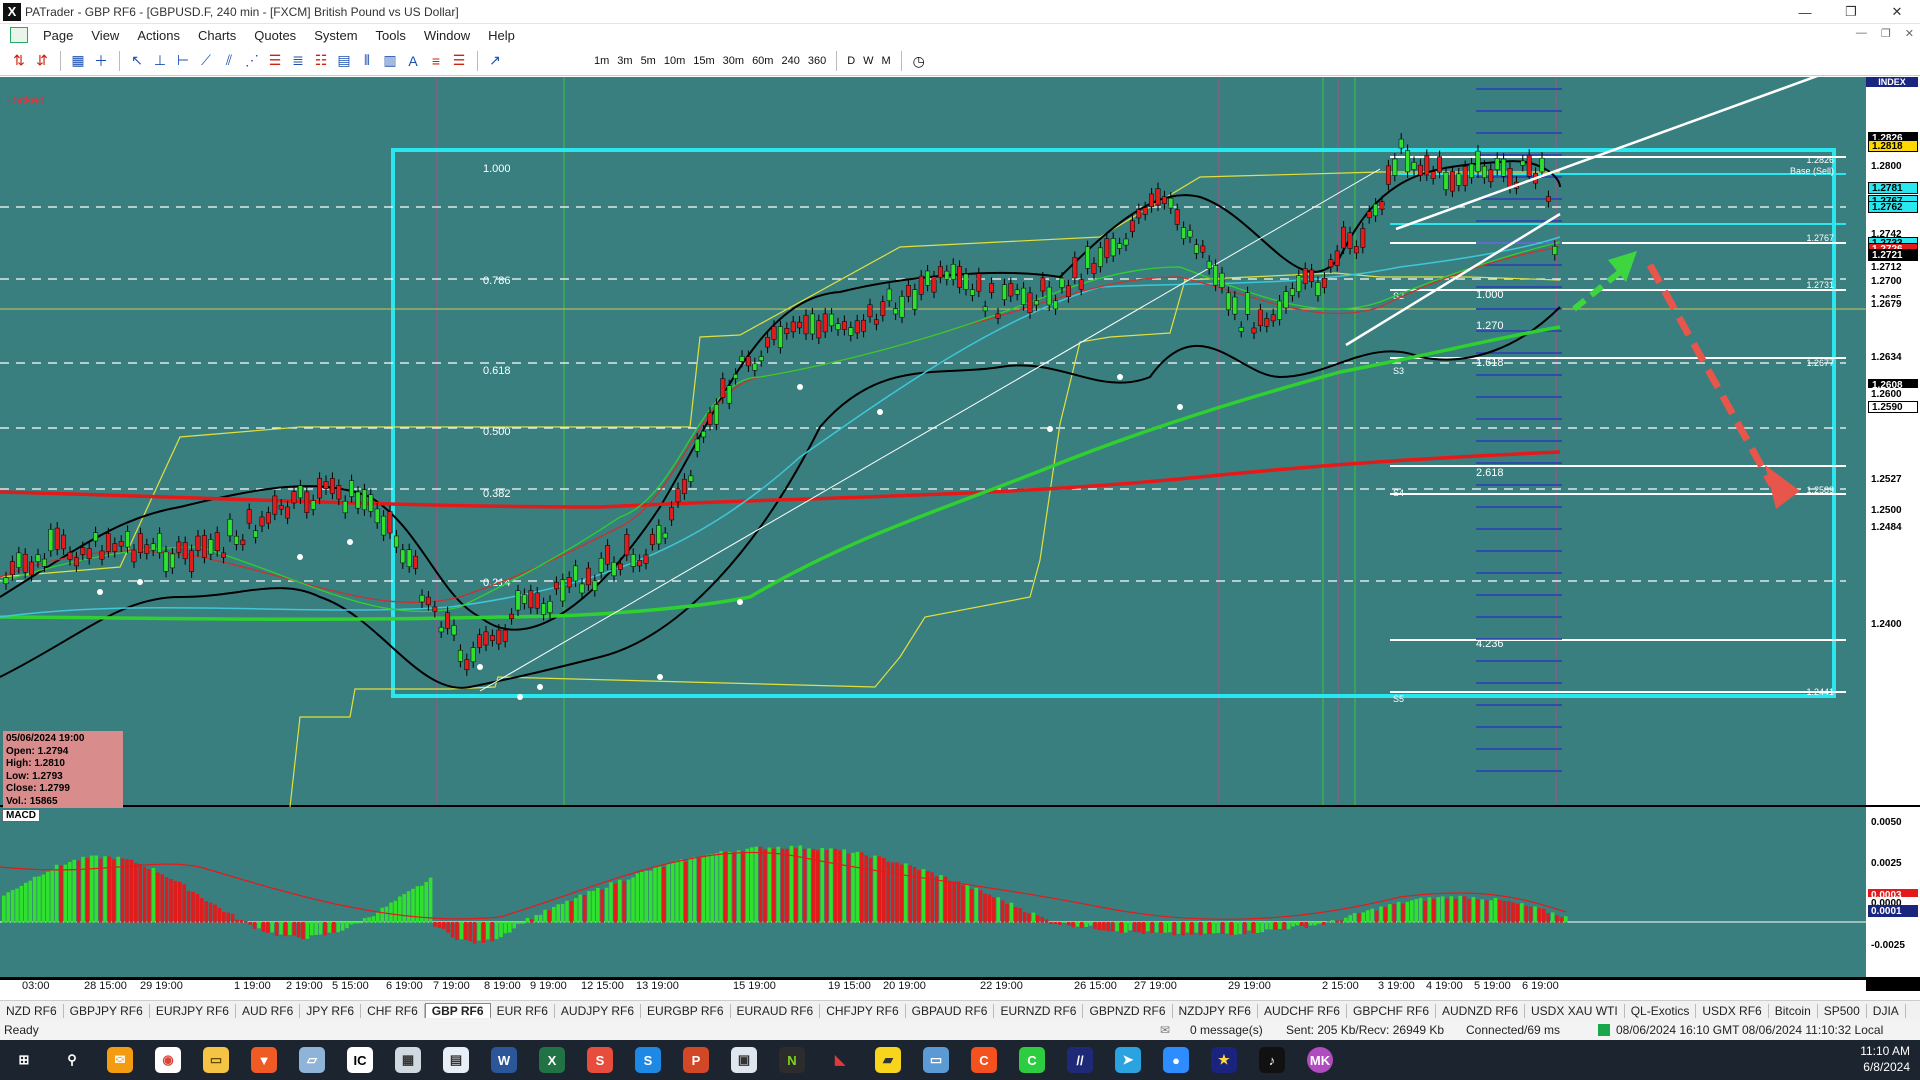  What do you see at coordinates (1861, 33) in the screenshot?
I see `mdi-minimize-icon: —` at bounding box center [1861, 33].